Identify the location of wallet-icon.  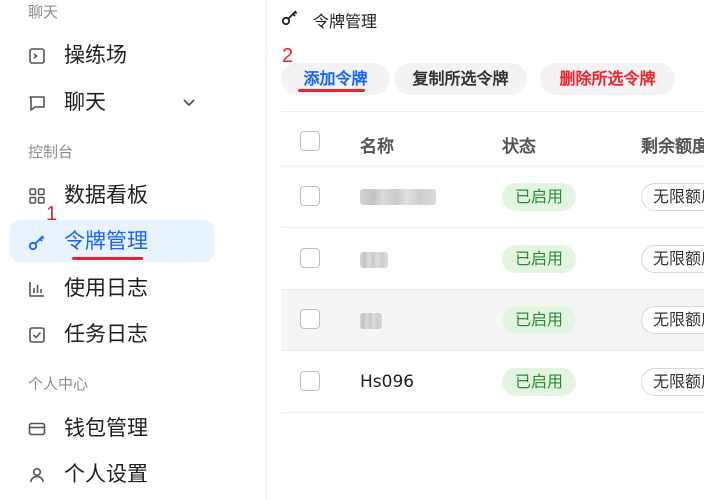
(37, 429).